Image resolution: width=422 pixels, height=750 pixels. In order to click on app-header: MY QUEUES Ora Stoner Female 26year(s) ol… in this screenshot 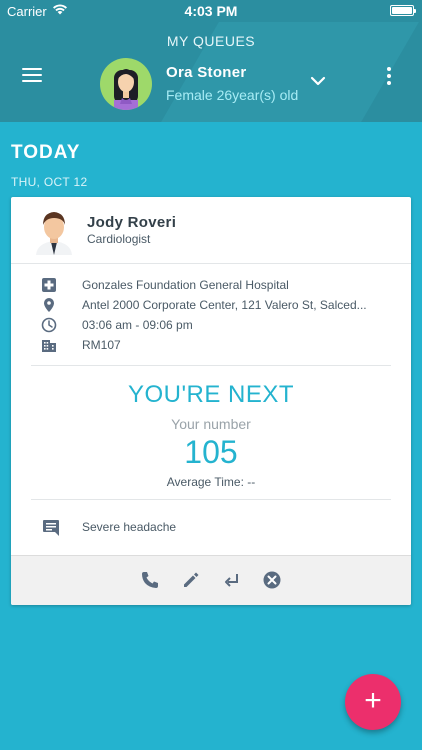, I will do `click(211, 72)`.